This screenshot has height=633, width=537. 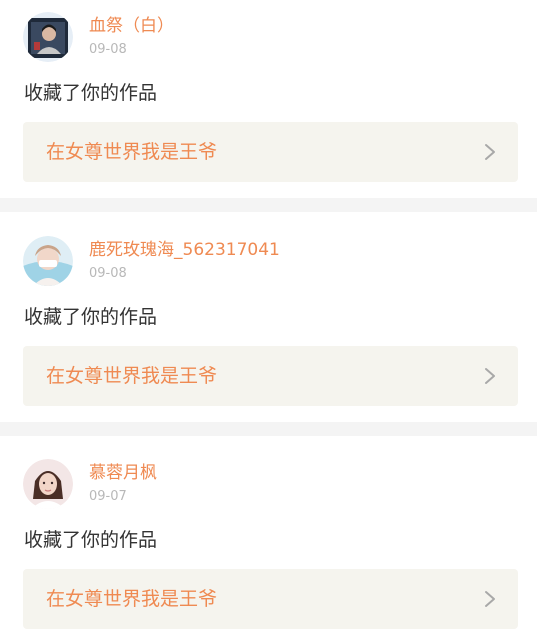 What do you see at coordinates (108, 496) in the screenshot?
I see `timestamp: 09-07` at bounding box center [108, 496].